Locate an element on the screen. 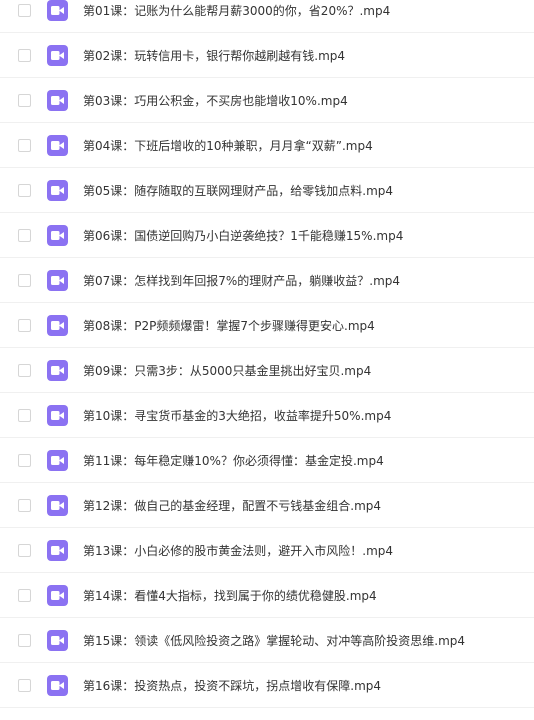 Image resolution: width=534 pixels, height=720 pixels. file-row: 第08课：P2P频频爆雷！掌握7个步骤赚得更安心.mp4 is located at coordinates (267, 325).